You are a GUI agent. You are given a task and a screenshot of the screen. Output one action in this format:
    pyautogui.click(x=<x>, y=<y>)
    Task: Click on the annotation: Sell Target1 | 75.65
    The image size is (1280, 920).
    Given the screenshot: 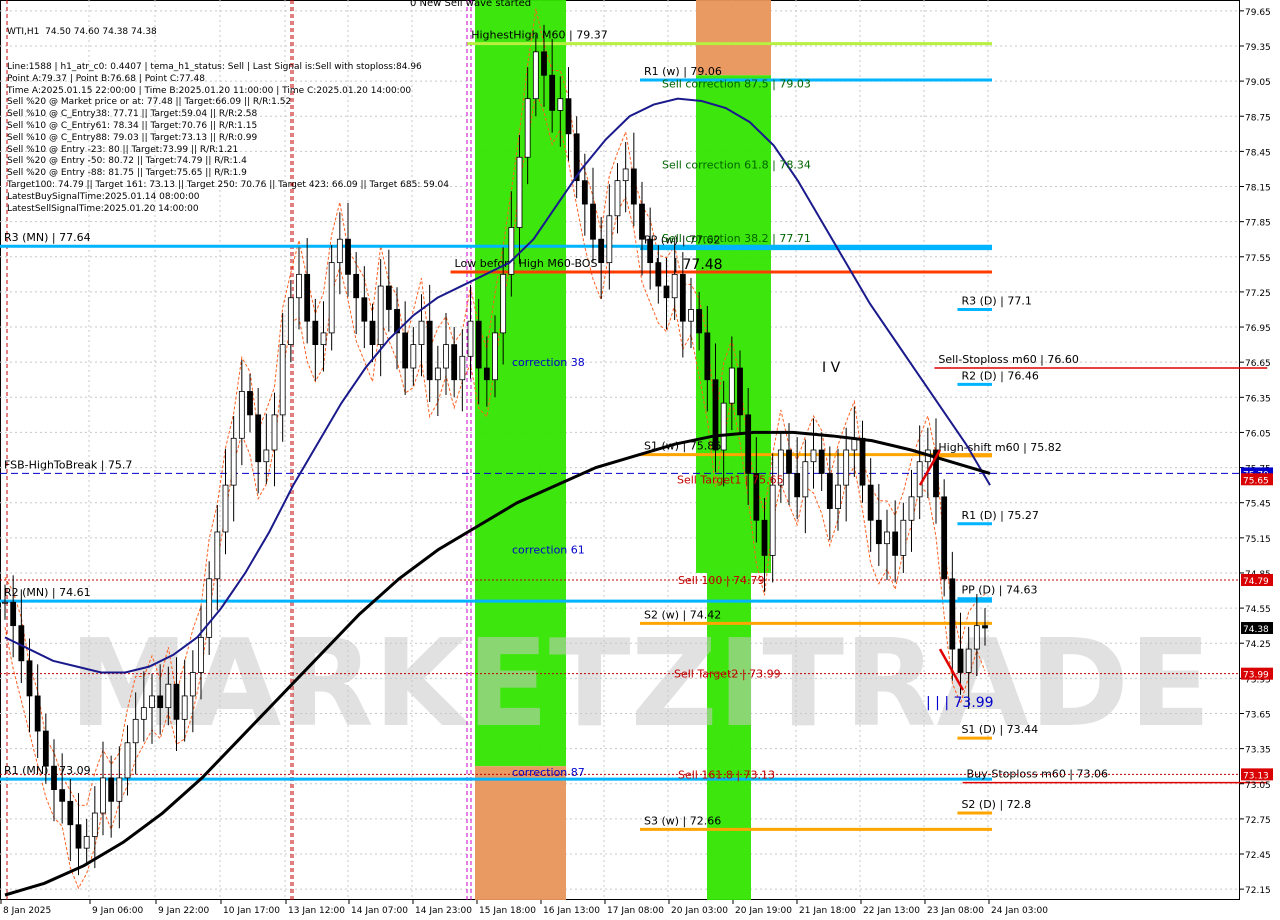 What is the action you would take?
    pyautogui.click(x=730, y=479)
    